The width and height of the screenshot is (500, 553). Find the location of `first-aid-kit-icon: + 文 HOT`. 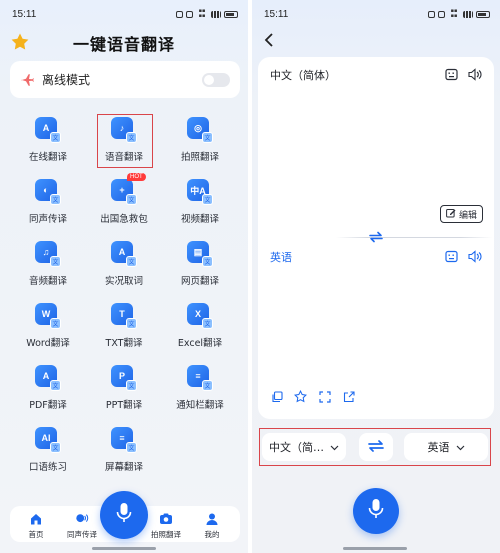

first-aid-kit-icon: + 文 HOT is located at coordinates (128, 189).